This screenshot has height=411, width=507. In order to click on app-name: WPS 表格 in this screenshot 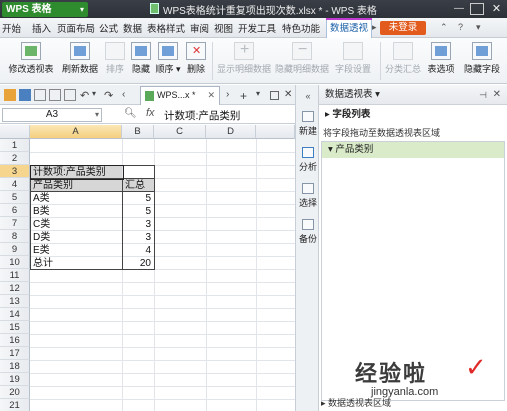, I will do `click(29, 9)`.